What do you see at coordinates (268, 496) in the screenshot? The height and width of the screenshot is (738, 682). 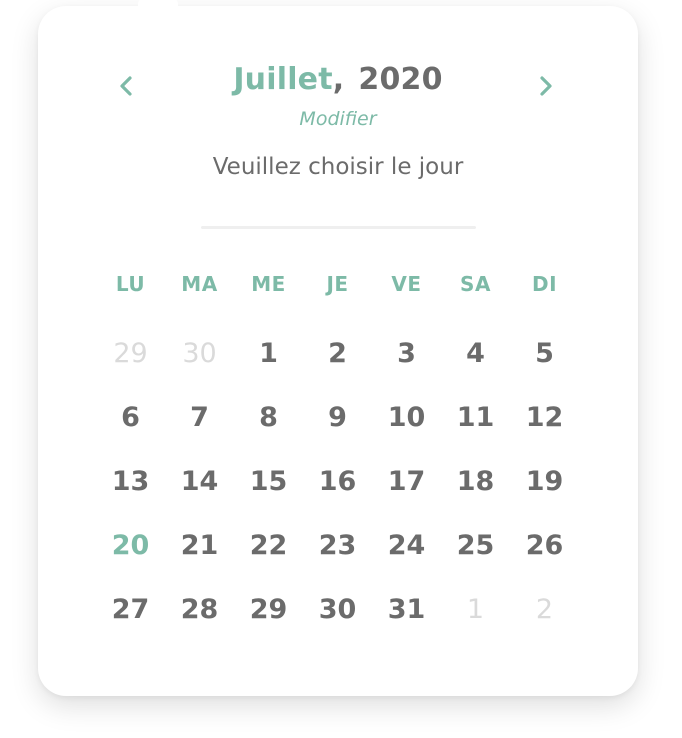 I see `day-cell: 15` at bounding box center [268, 496].